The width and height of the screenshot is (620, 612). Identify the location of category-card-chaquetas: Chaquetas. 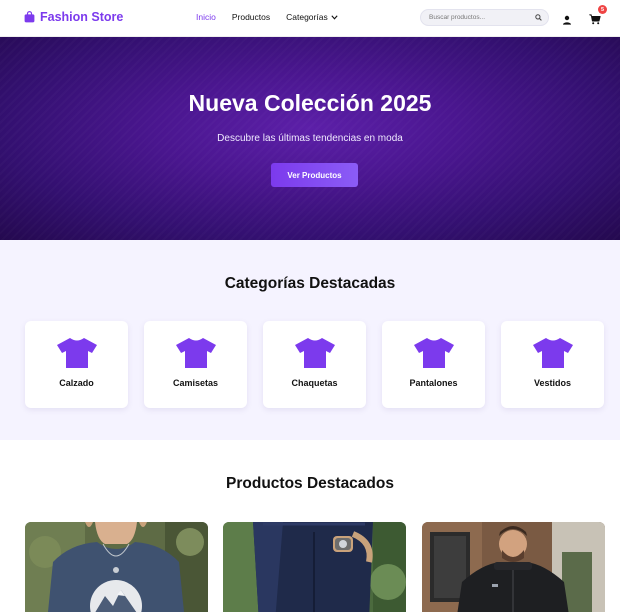
(314, 364).